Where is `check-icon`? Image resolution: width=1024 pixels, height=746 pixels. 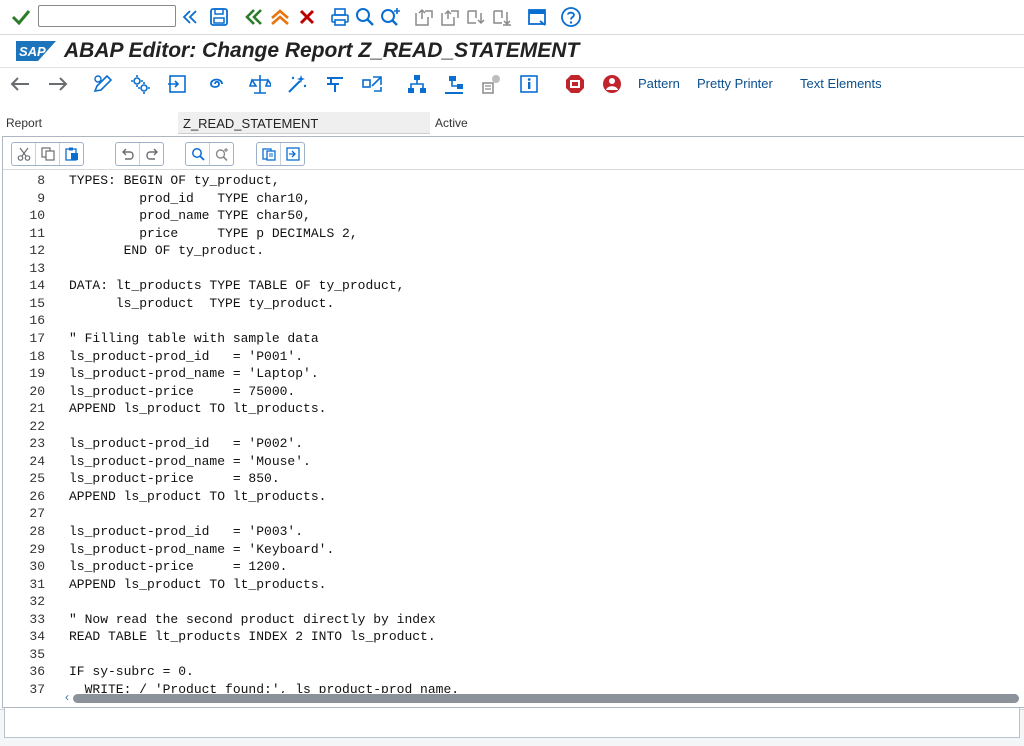
check-icon is located at coordinates (215, 84).